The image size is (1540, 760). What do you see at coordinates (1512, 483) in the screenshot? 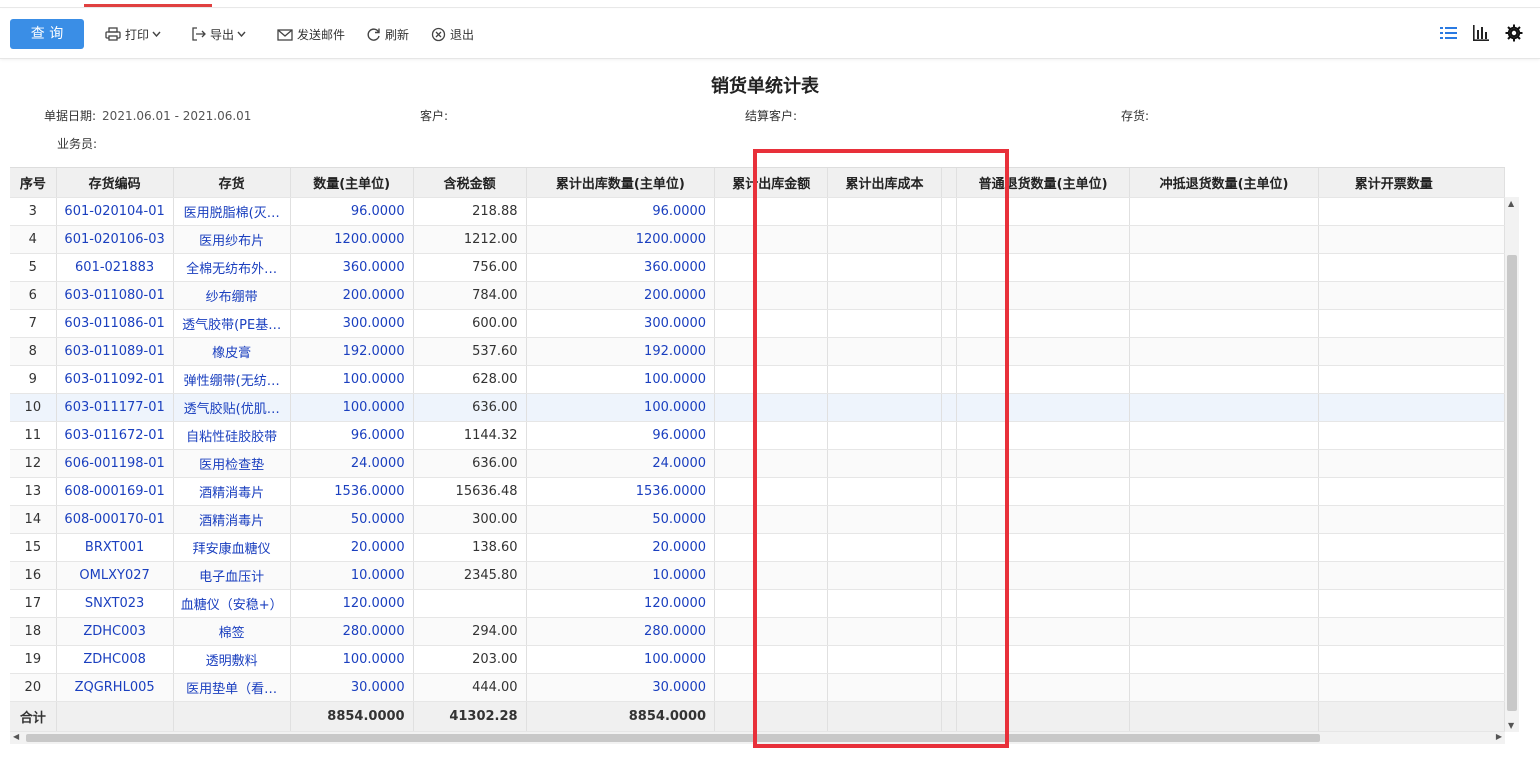
I see `vertical-scroll-thumb` at bounding box center [1512, 483].